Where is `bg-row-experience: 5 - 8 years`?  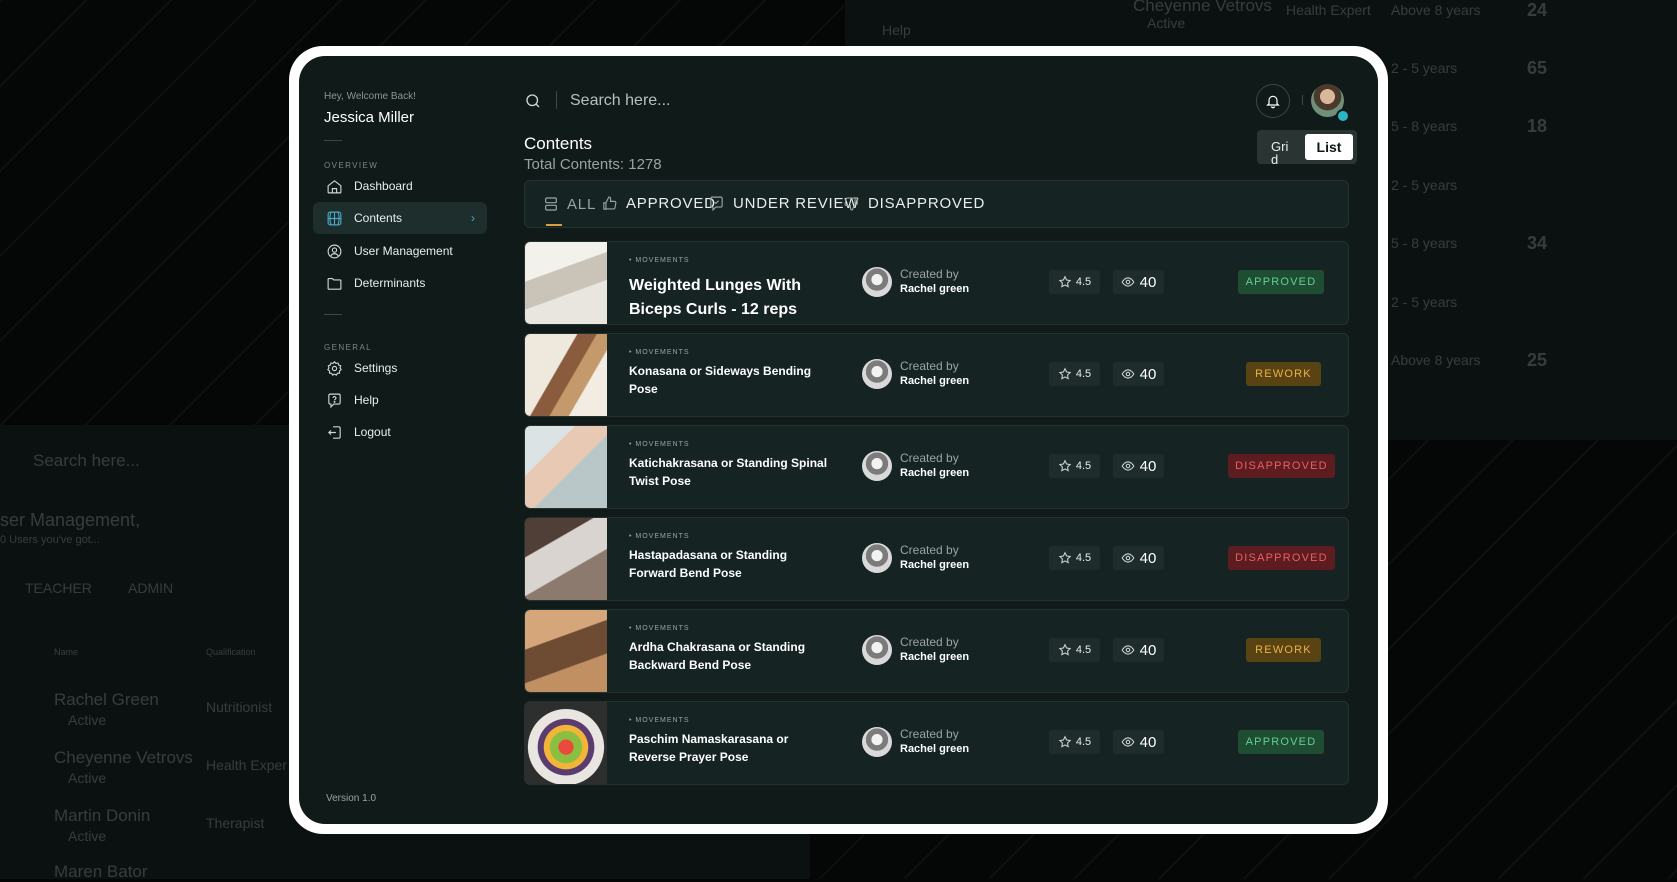 bg-row-experience: 5 - 8 years is located at coordinates (1424, 126).